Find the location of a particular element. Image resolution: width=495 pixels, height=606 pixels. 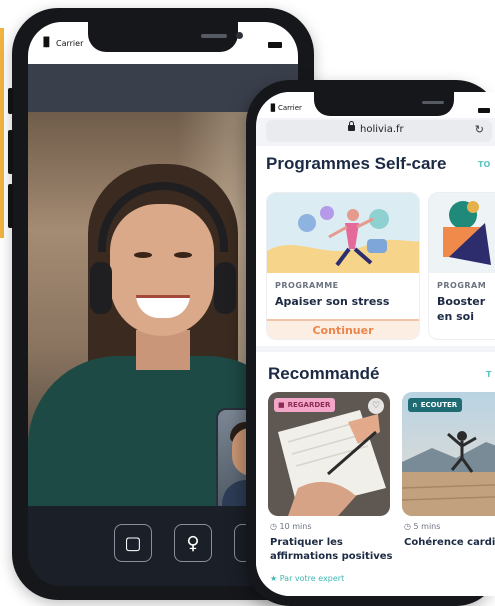

recommended-title: Recommandé is located at coordinates (324, 373).